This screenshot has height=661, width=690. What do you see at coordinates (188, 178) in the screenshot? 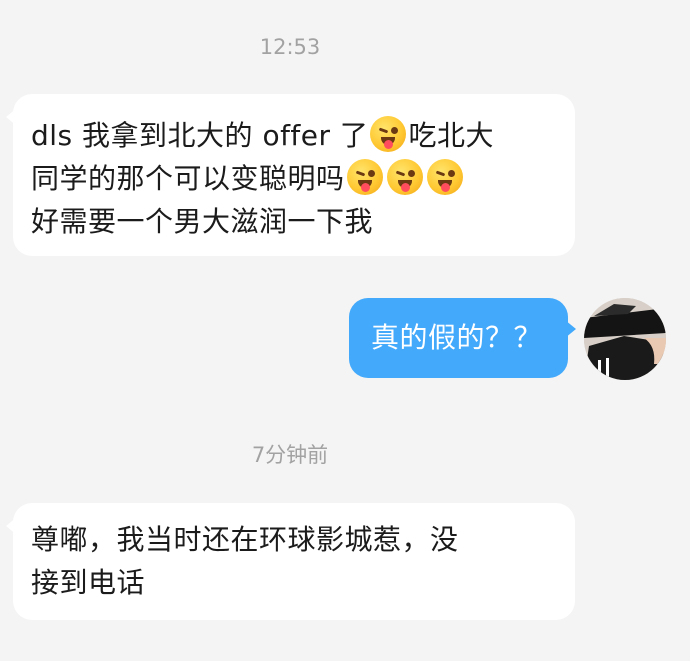
I see `message-text: 同学的那个可以变聪明吗` at bounding box center [188, 178].